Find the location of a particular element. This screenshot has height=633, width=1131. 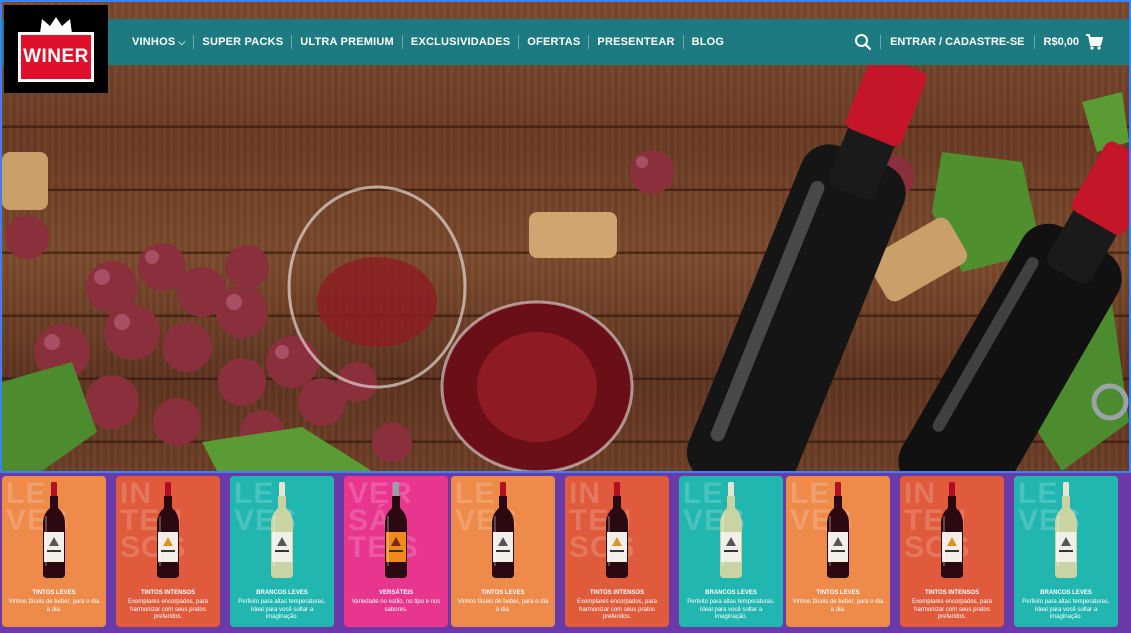

cart-total: R$0,00 is located at coordinates (1057, 42).